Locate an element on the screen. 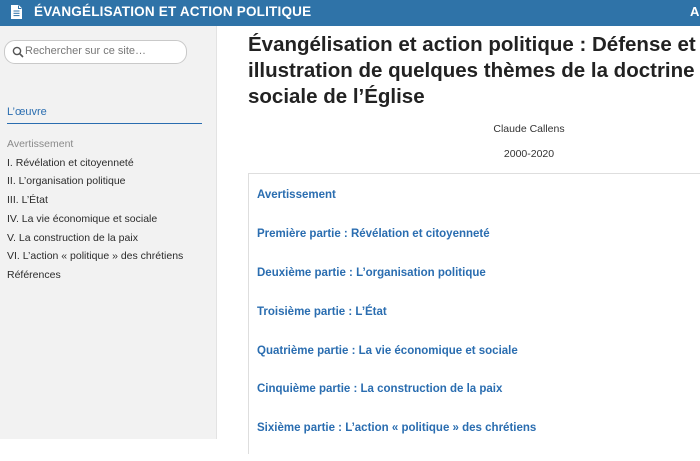 This screenshot has width=700, height=461. site-title: ÉVANGÉLISATION ET ACTION POLITIQUE is located at coordinates (172, 11).